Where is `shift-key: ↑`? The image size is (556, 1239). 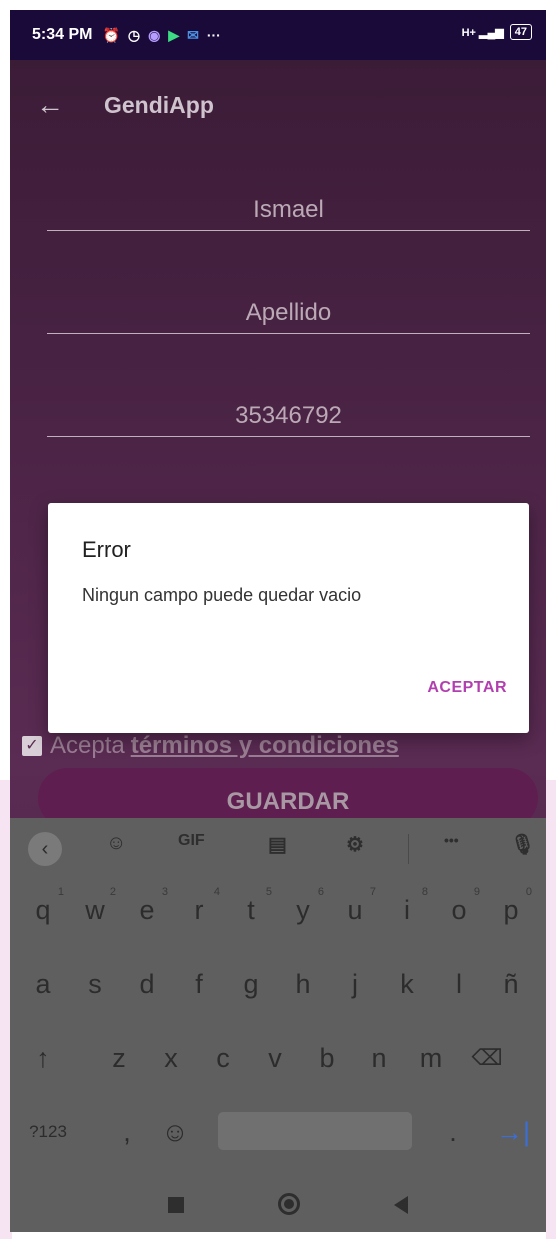 shift-key: ↑ is located at coordinates (43, 1058).